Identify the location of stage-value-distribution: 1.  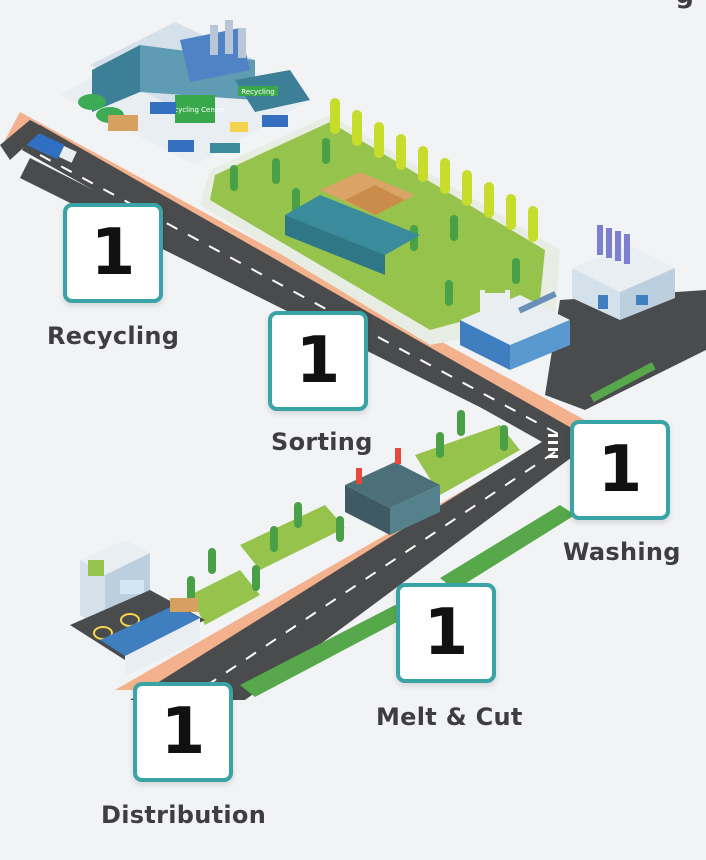
(183, 732).